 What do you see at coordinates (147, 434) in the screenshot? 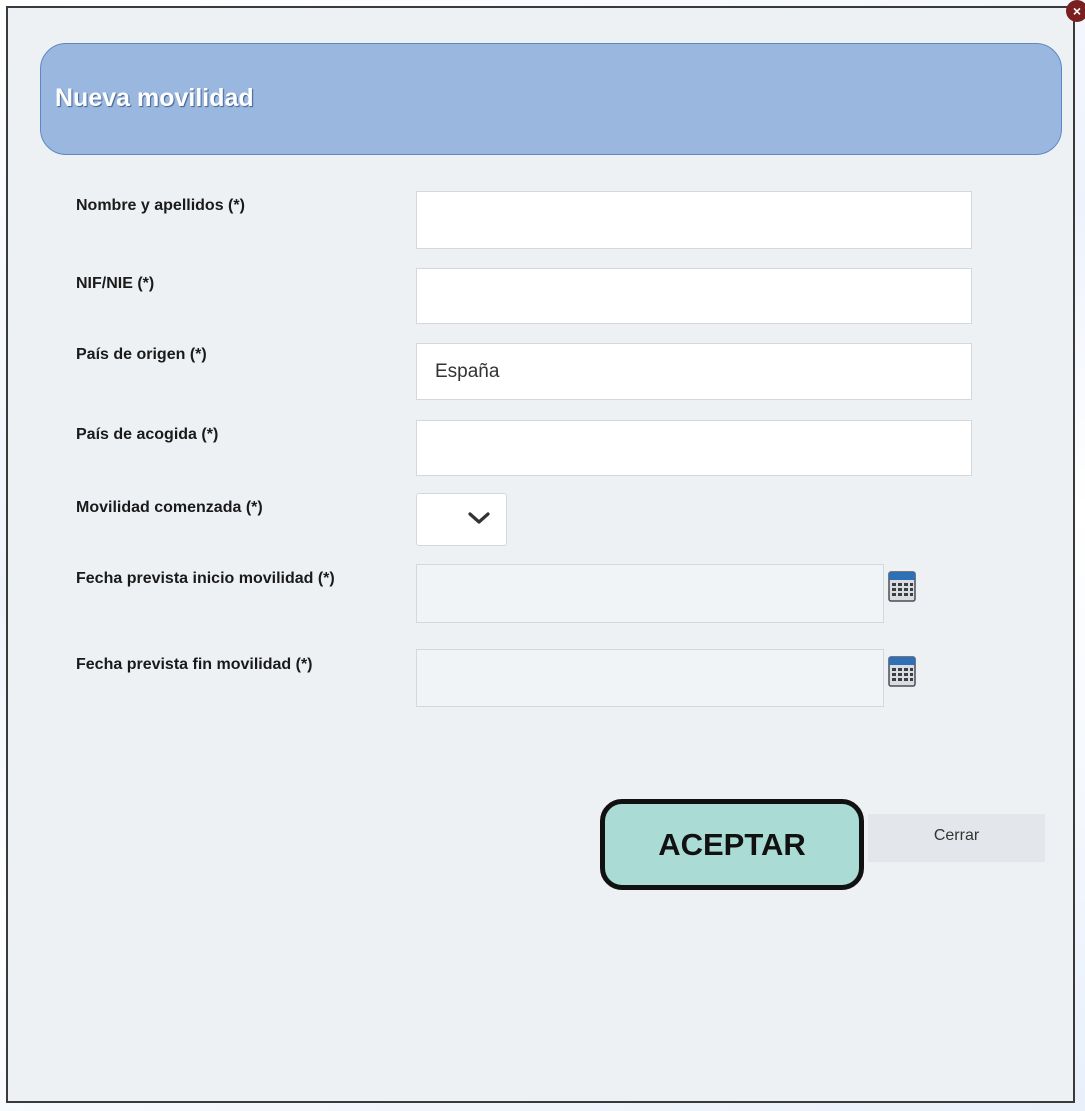
I see `label-pais-acogida: País de acogida (*)` at bounding box center [147, 434].